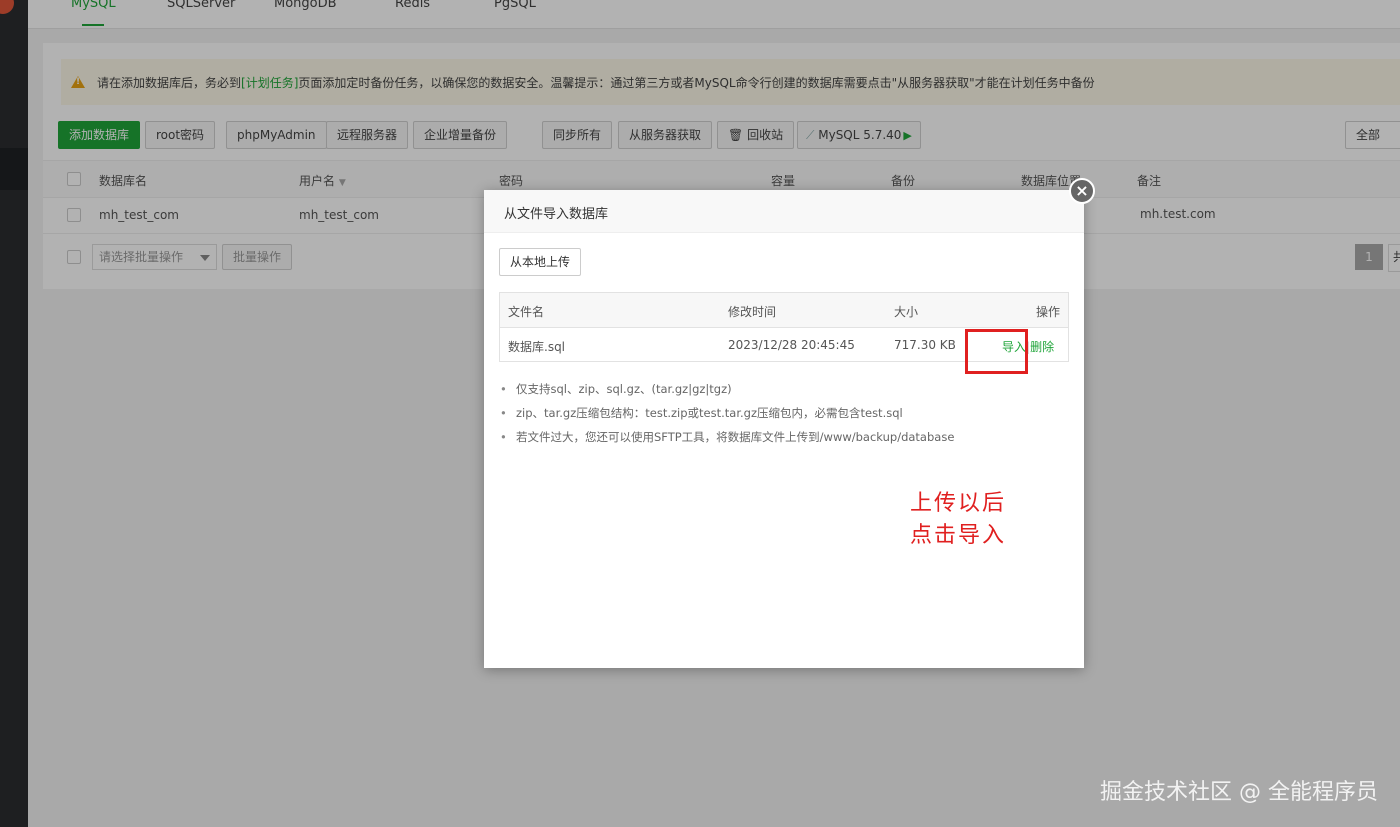 This screenshot has height=827, width=1400. I want to click on annotation-text: 上传以后 点击导入, so click(958, 520).